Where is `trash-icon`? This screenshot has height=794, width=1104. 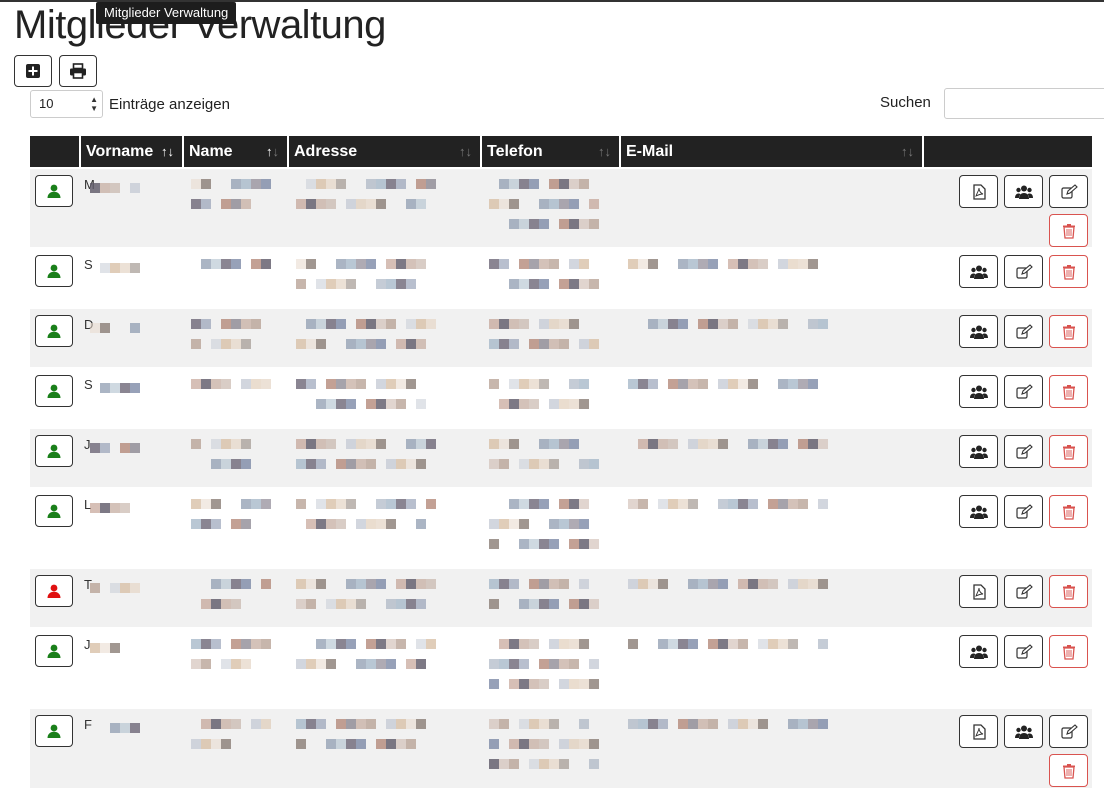 trash-icon is located at coordinates (1068, 512).